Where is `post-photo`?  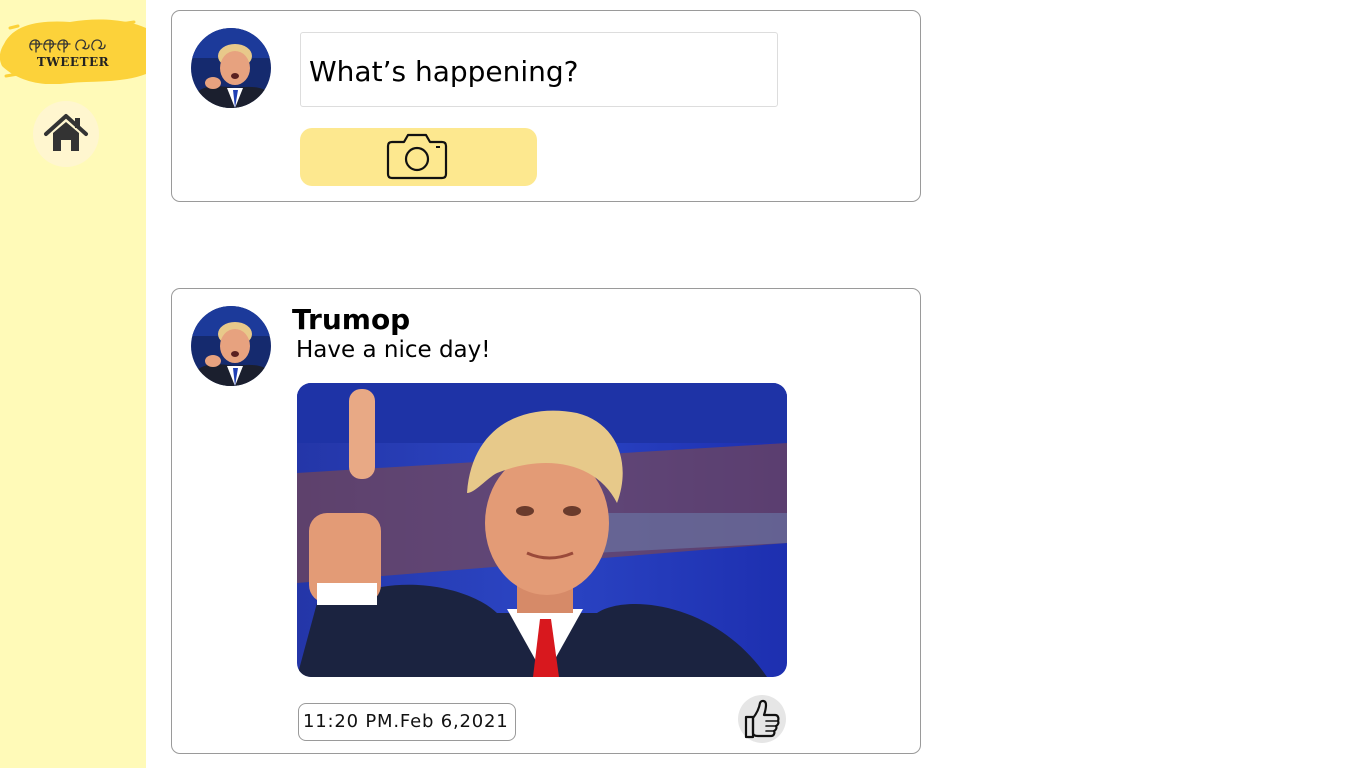 post-photo is located at coordinates (542, 530).